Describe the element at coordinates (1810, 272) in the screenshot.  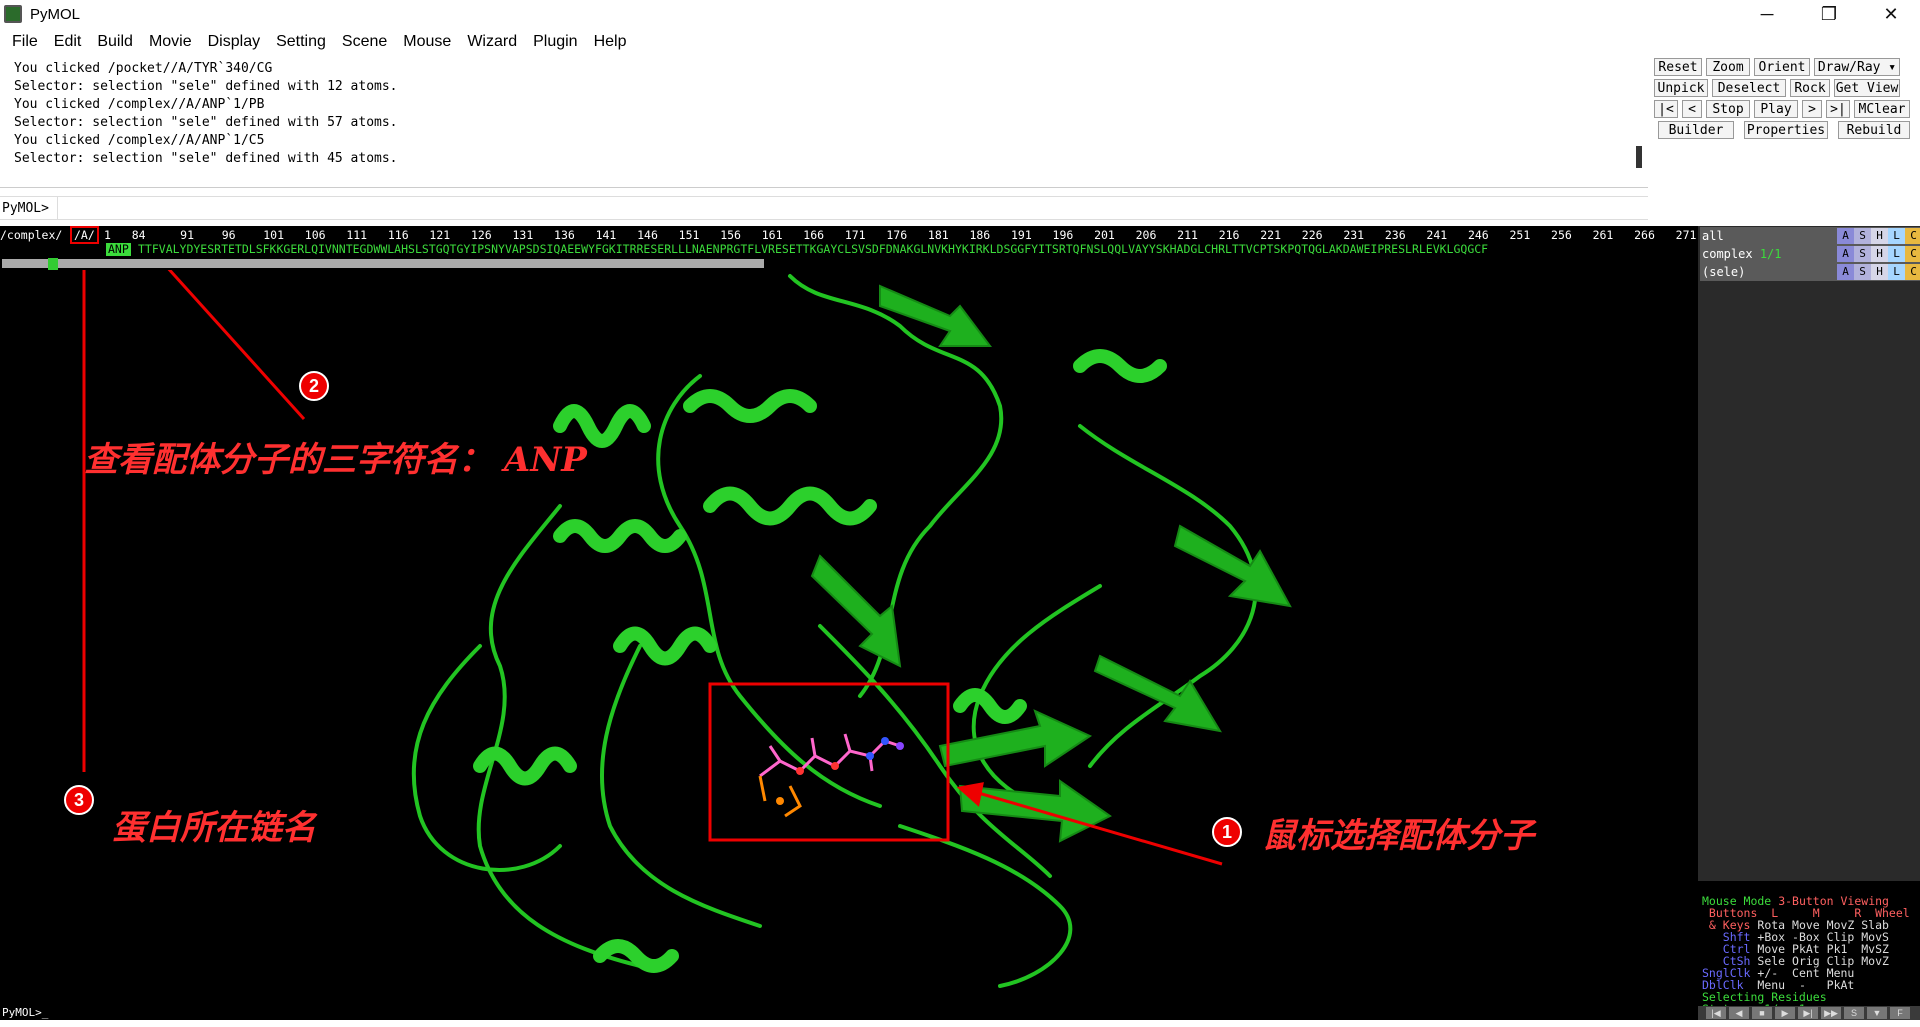
I see `object-row-sele: (sele) A S H L C` at that location.